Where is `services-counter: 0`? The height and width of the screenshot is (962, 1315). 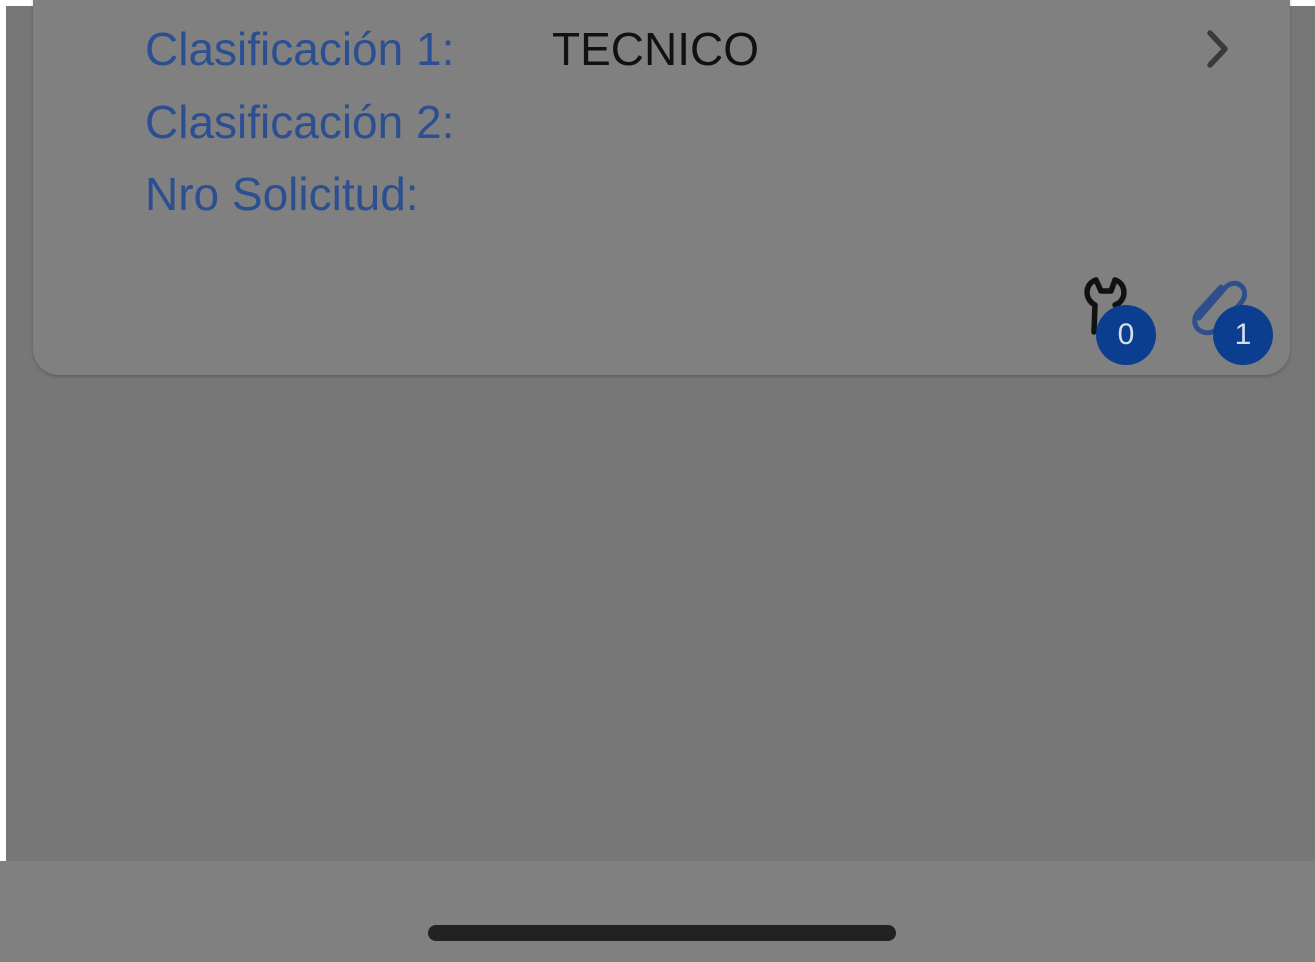
services-counter: 0 is located at coordinates (1114, 317).